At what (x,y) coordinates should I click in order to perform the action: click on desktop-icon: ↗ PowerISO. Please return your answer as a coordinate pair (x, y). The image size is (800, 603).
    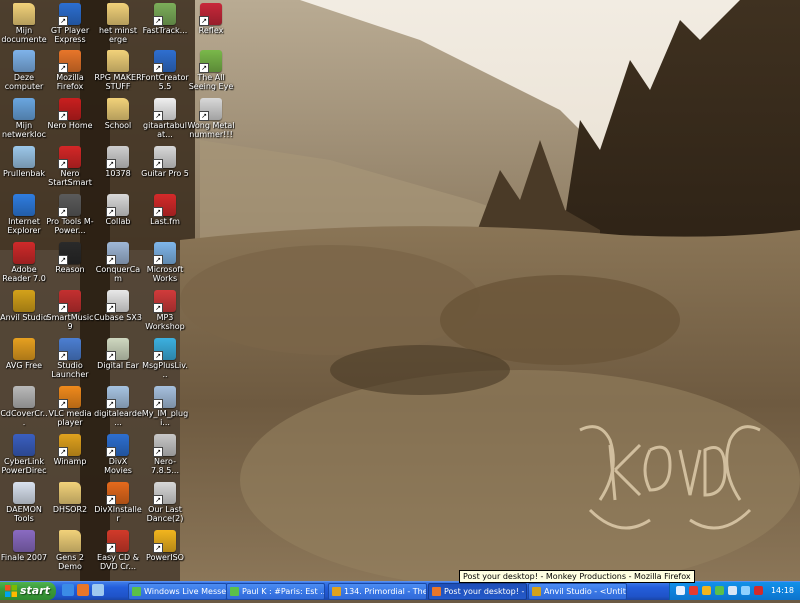
    Looking at the image, I should click on (165, 546).